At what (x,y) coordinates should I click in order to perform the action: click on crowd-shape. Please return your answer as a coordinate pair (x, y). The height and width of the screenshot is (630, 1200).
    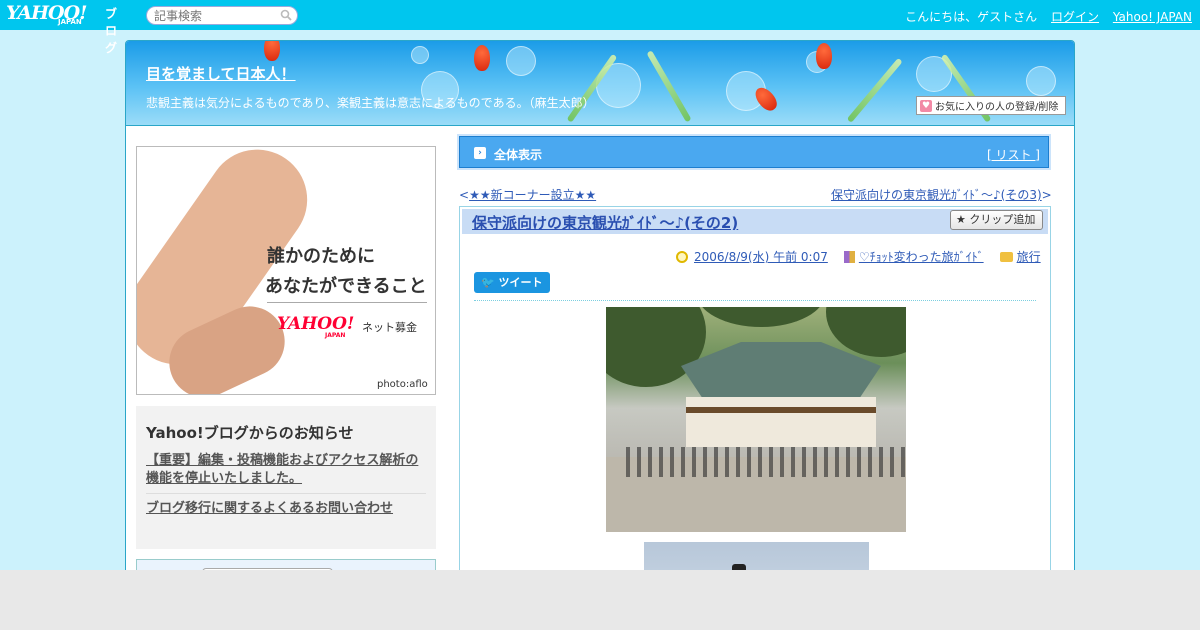
    Looking at the image, I should click on (766, 462).